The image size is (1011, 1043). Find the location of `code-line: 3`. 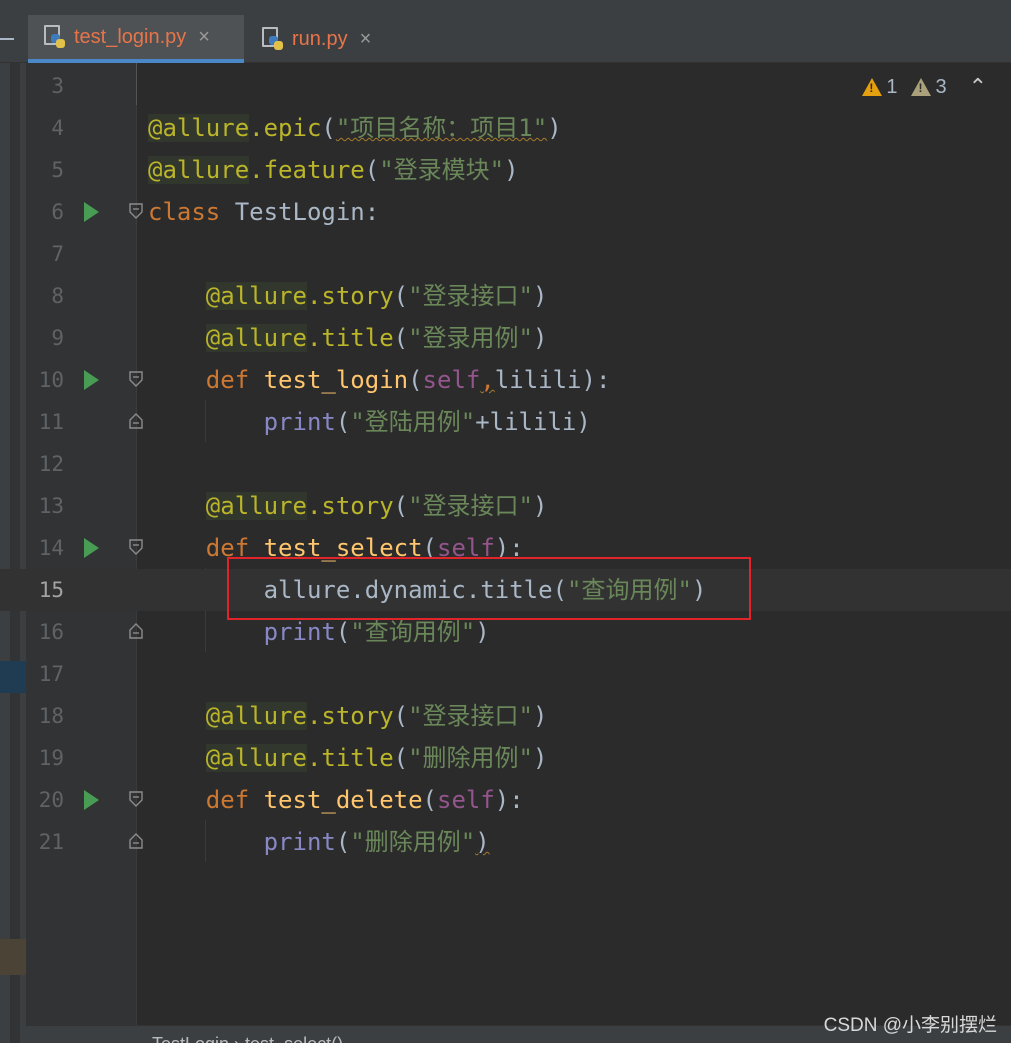

code-line: 3 is located at coordinates (505, 86).